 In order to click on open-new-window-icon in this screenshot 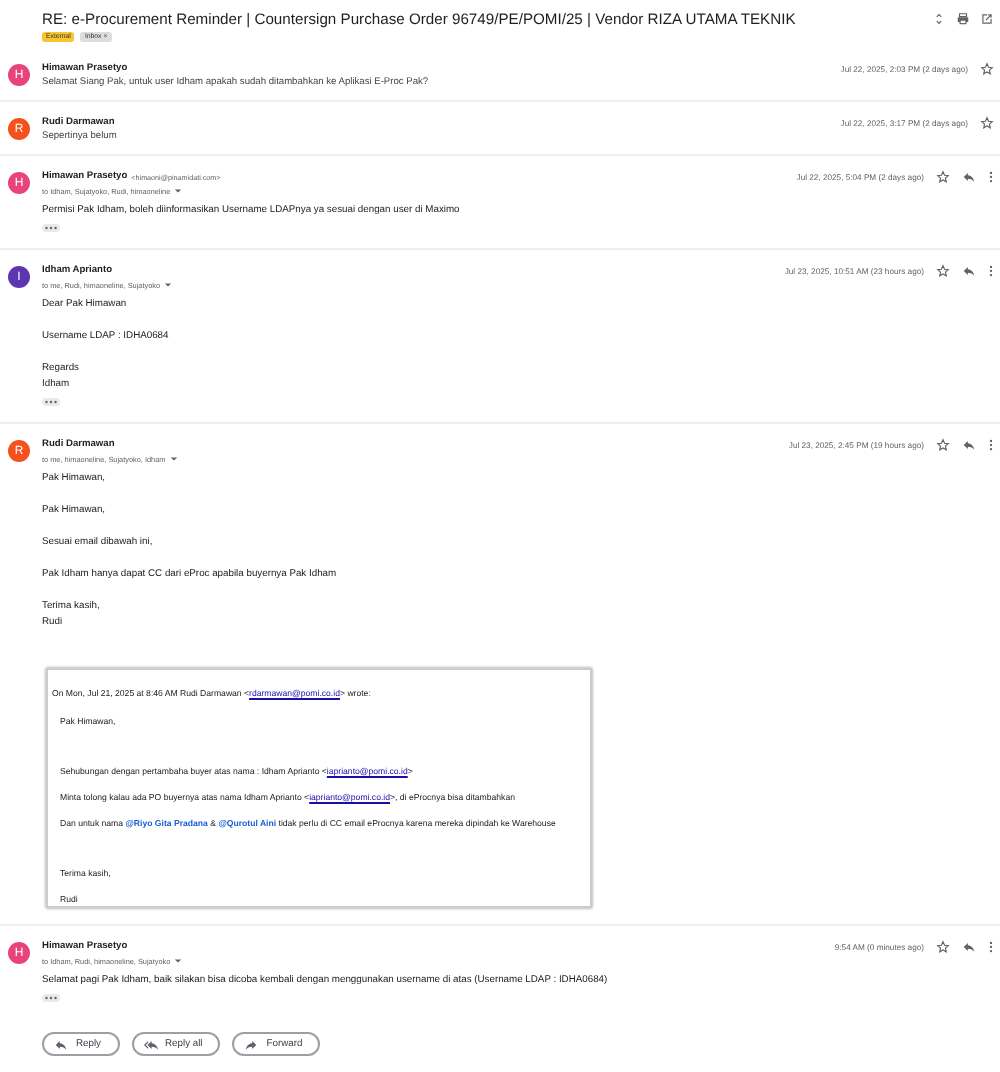, I will do `click(987, 18)`.